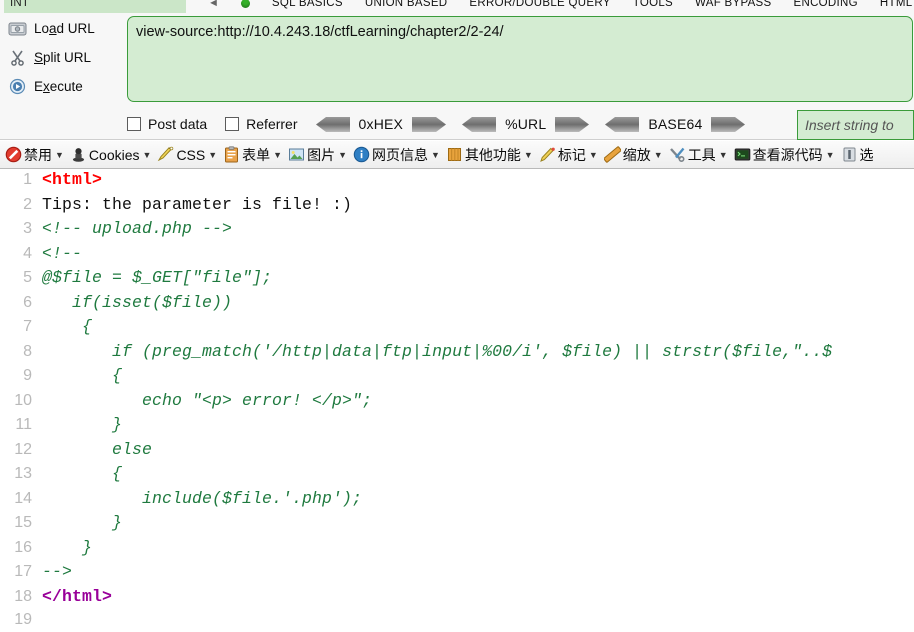 The image size is (914, 632). Describe the element at coordinates (95, 6) in the screenshot. I see `hackbar-menu-tab-int: INT` at that location.